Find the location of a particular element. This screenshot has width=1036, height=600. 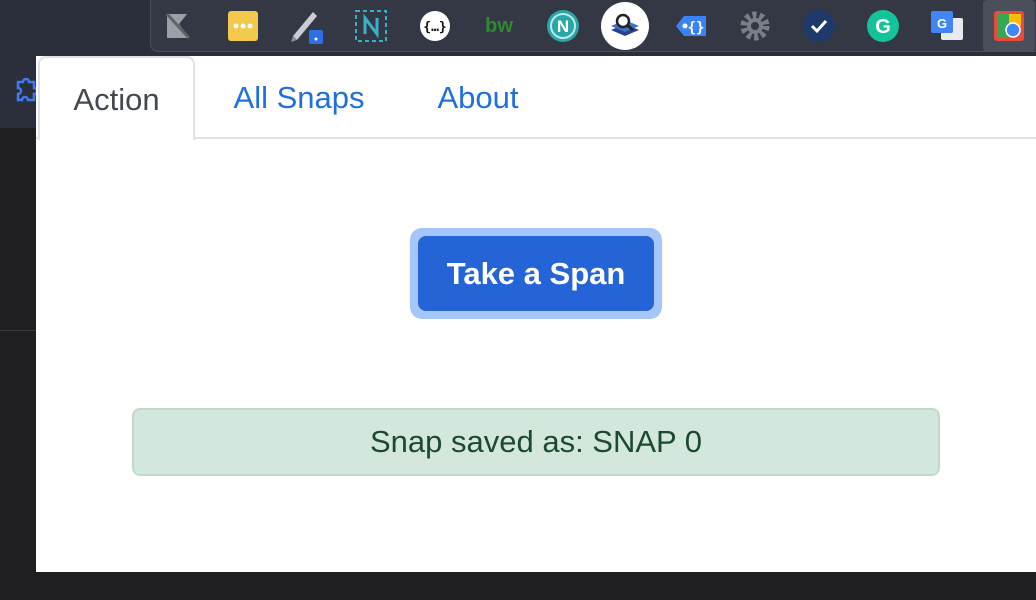

divider is located at coordinates (18, 330).